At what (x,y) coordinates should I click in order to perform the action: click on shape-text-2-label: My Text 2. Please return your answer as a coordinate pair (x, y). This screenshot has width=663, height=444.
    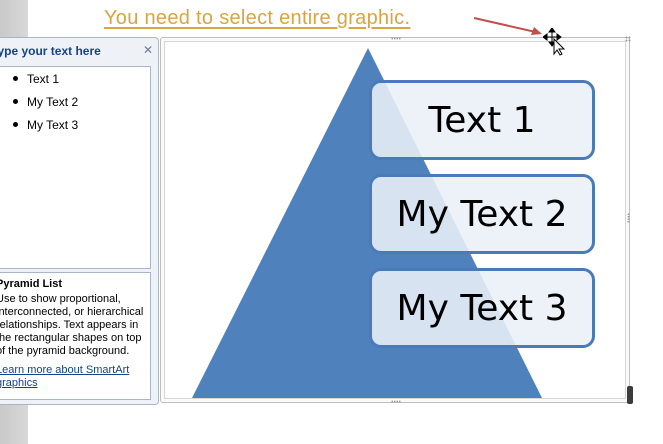
    Looking at the image, I should click on (482, 214).